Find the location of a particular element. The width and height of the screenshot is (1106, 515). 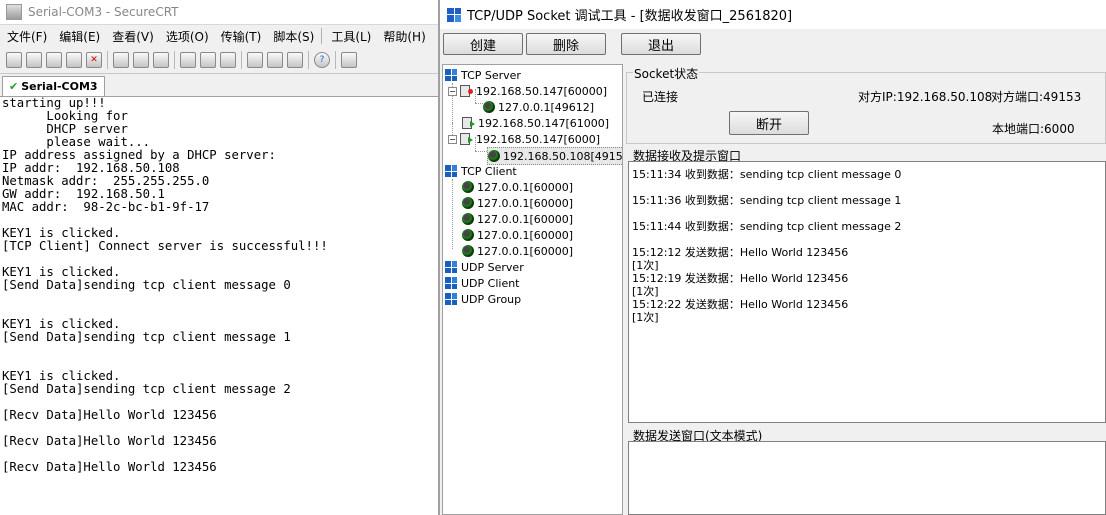

paste-icon is located at coordinates (141, 60).